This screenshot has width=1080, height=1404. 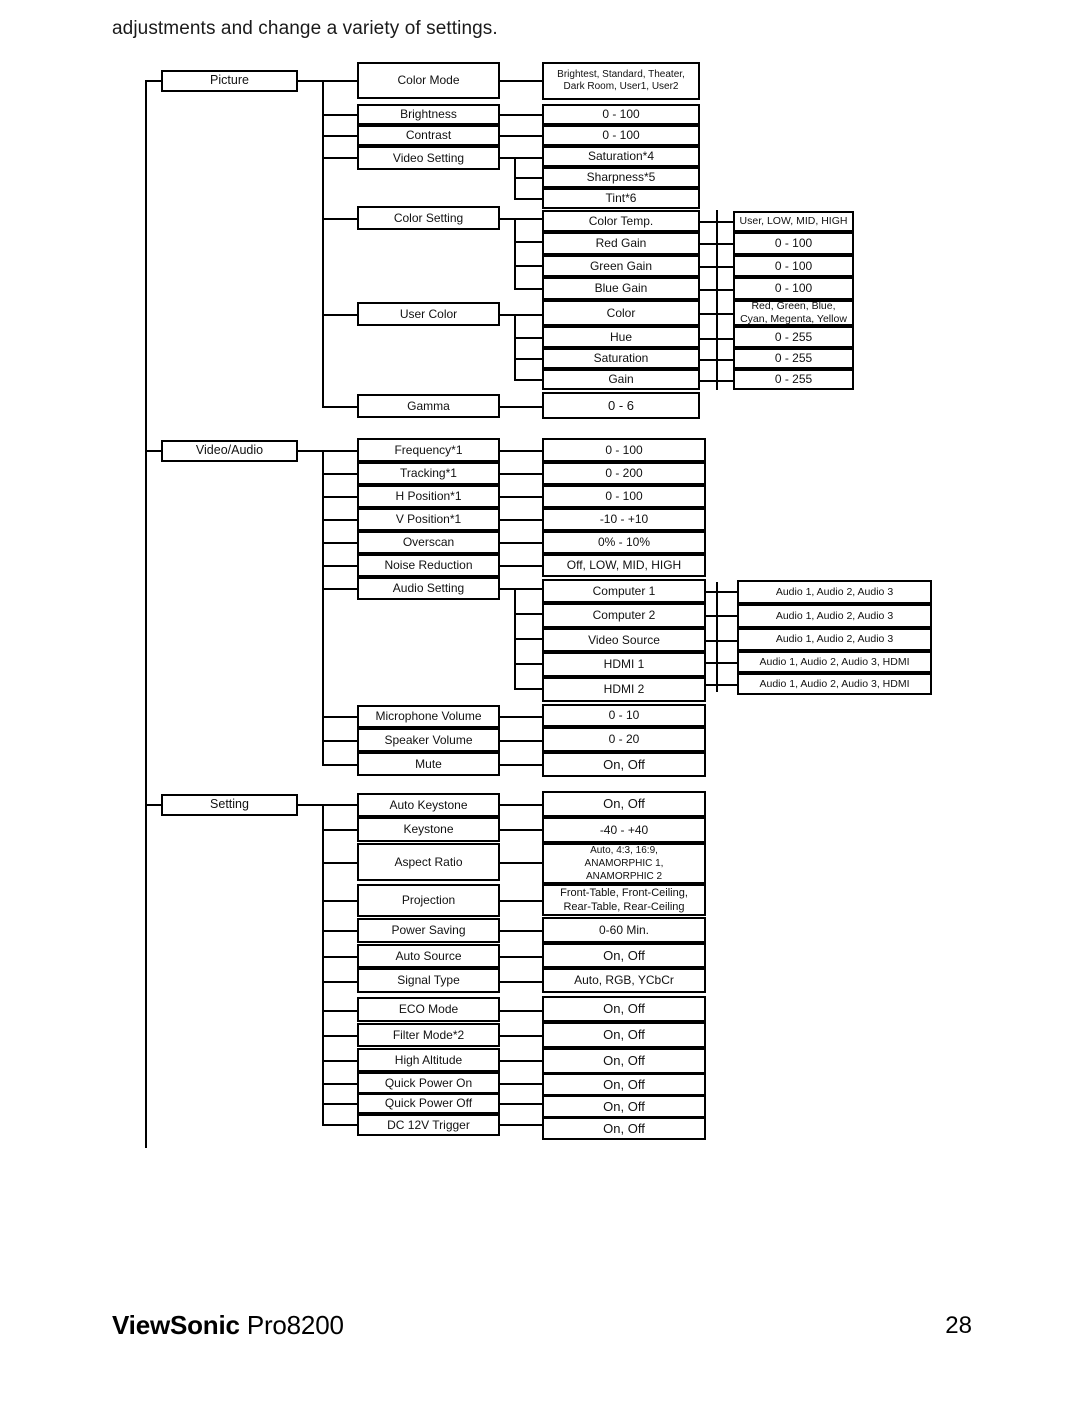 What do you see at coordinates (428, 1035) in the screenshot?
I see `menu-node-filter-mode: Filter Mode*2` at bounding box center [428, 1035].